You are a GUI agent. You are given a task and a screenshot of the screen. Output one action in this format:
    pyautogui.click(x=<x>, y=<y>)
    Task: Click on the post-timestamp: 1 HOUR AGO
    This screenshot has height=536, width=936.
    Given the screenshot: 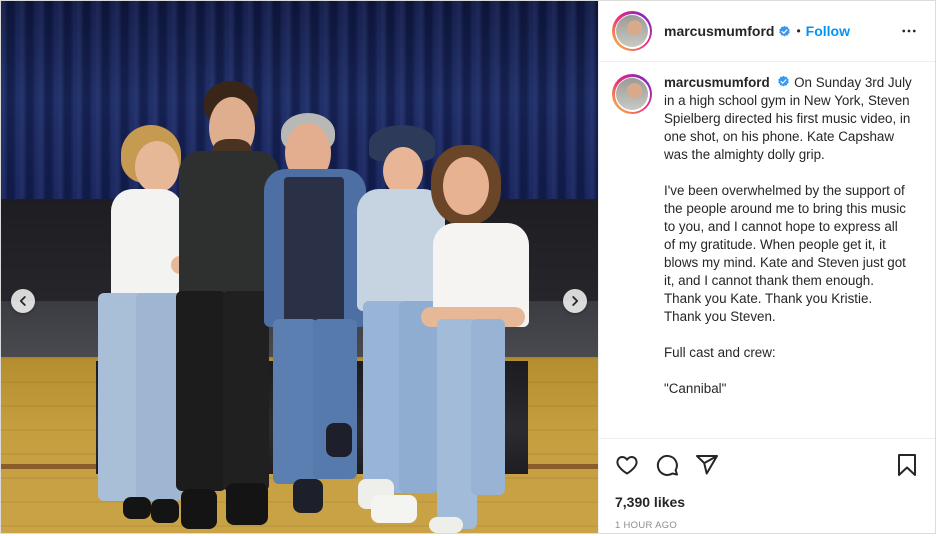 What is the action you would take?
    pyautogui.click(x=646, y=525)
    